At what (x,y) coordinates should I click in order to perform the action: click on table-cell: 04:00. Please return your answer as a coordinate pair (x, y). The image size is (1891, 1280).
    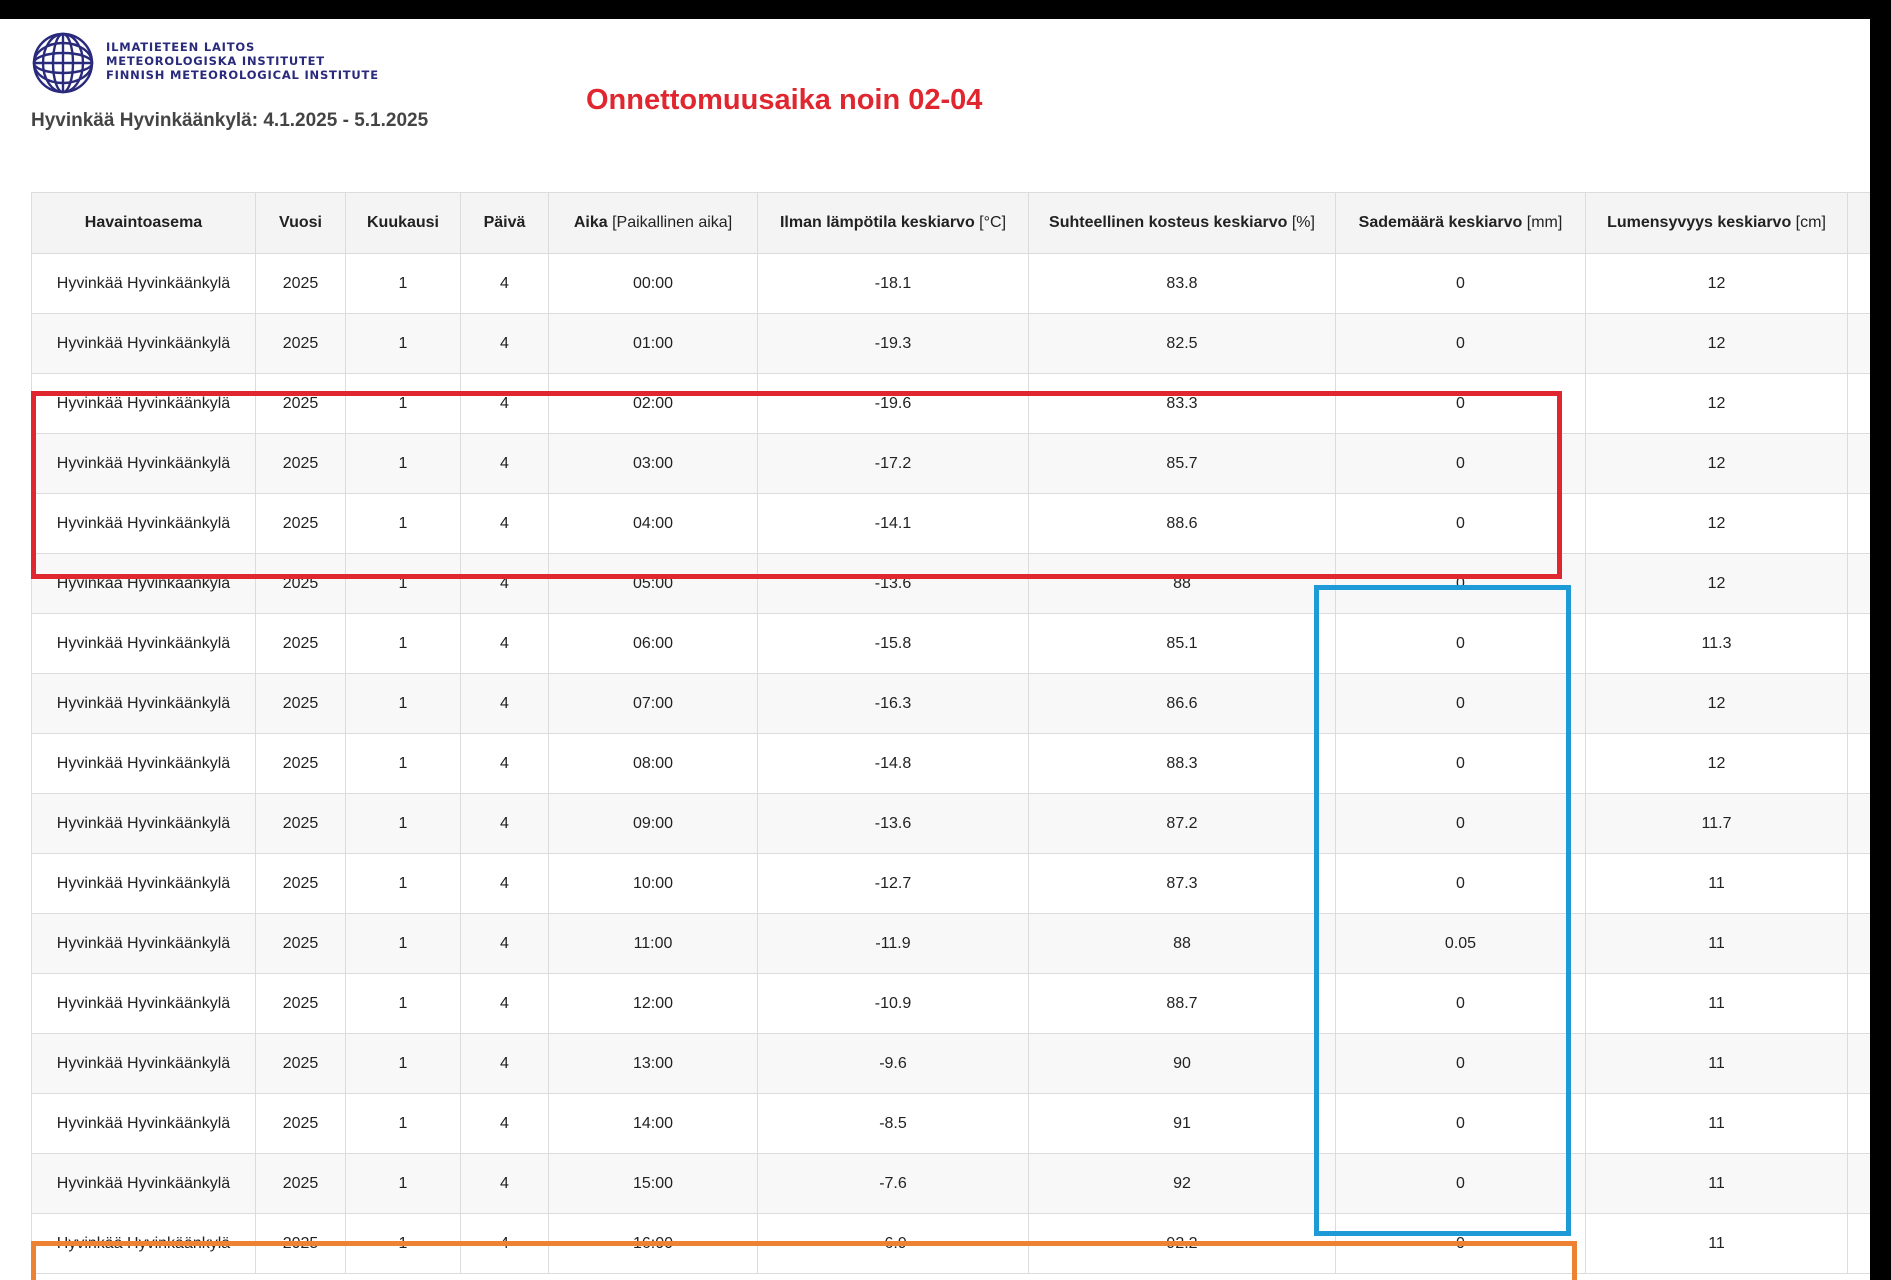
    Looking at the image, I should click on (653, 523).